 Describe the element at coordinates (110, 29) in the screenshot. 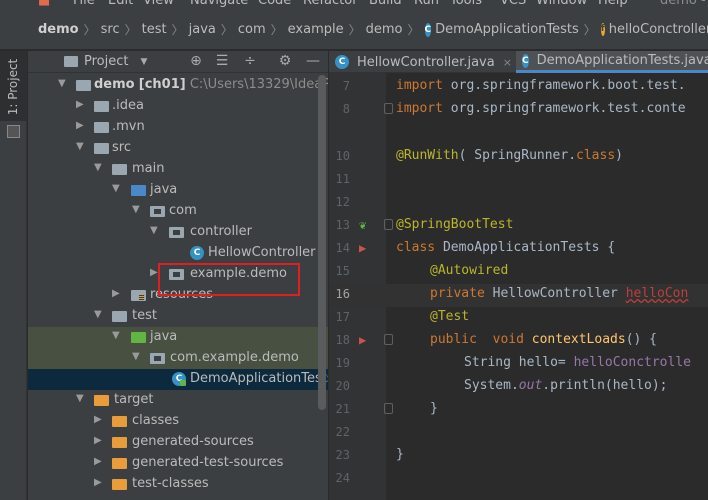

I see `breadcrumb-src: src` at that location.